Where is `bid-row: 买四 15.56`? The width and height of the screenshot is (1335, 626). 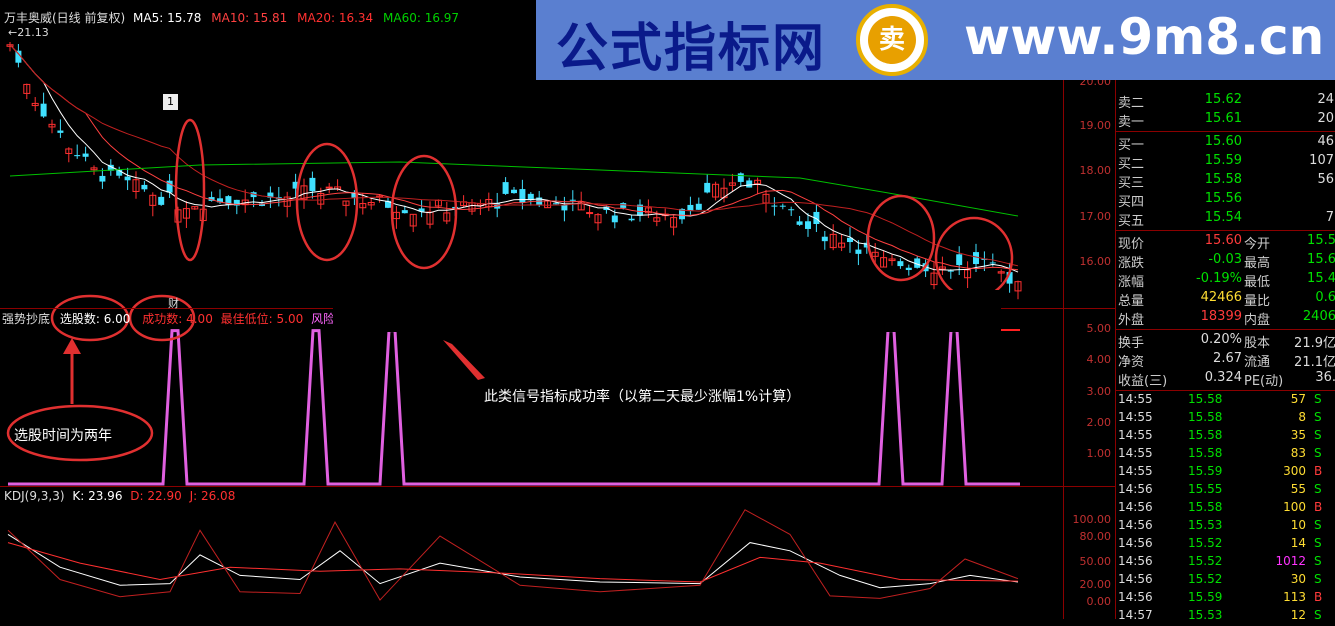 bid-row: 买四 15.56 is located at coordinates (1225, 200).